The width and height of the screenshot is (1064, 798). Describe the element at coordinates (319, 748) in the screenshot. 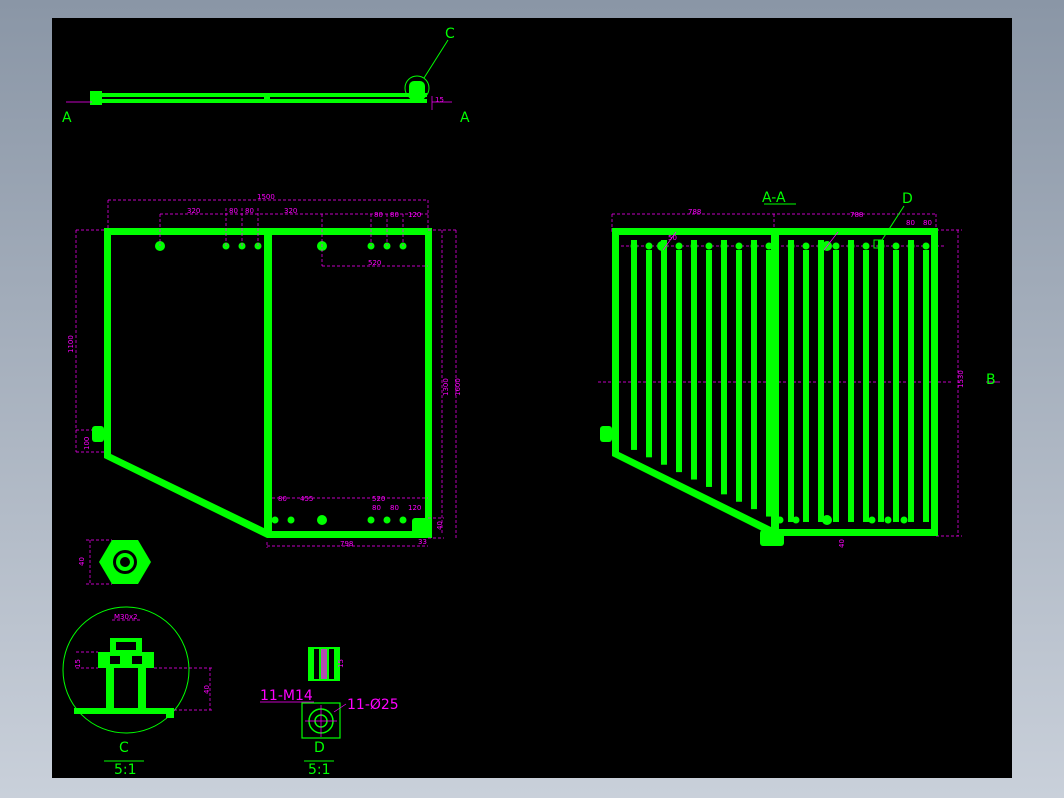

I see `detail-d-title: D` at that location.